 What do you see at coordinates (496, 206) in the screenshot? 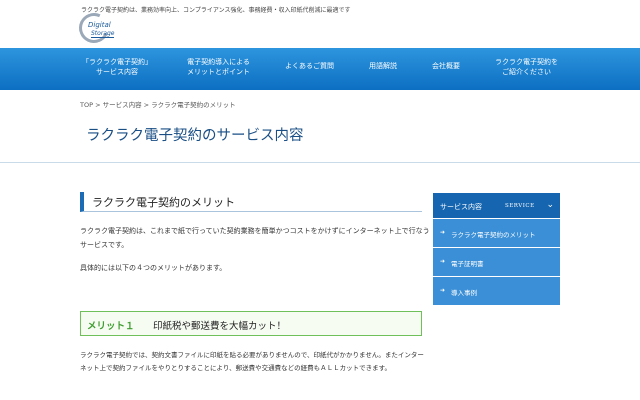
I see `sidebar-heading: サービス内容 SERVICE ⌄` at bounding box center [496, 206].